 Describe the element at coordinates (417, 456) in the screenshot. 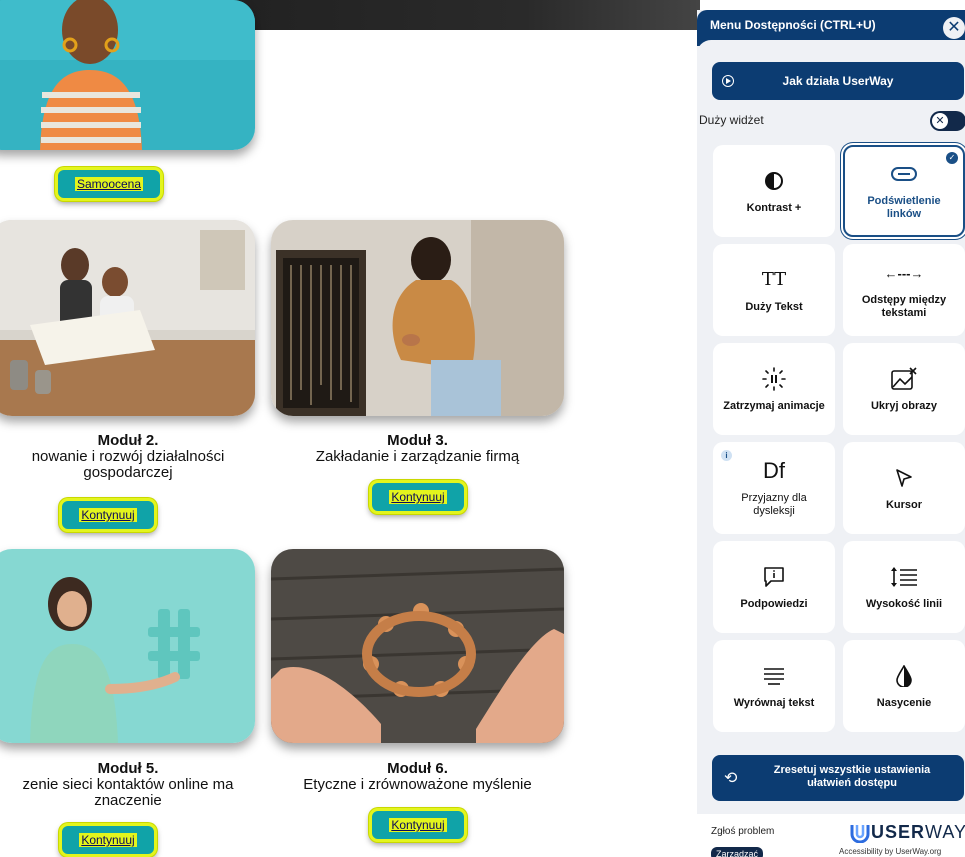

I see `module-3-subtitle: Zakładanie i zarządzanie firmą` at that location.